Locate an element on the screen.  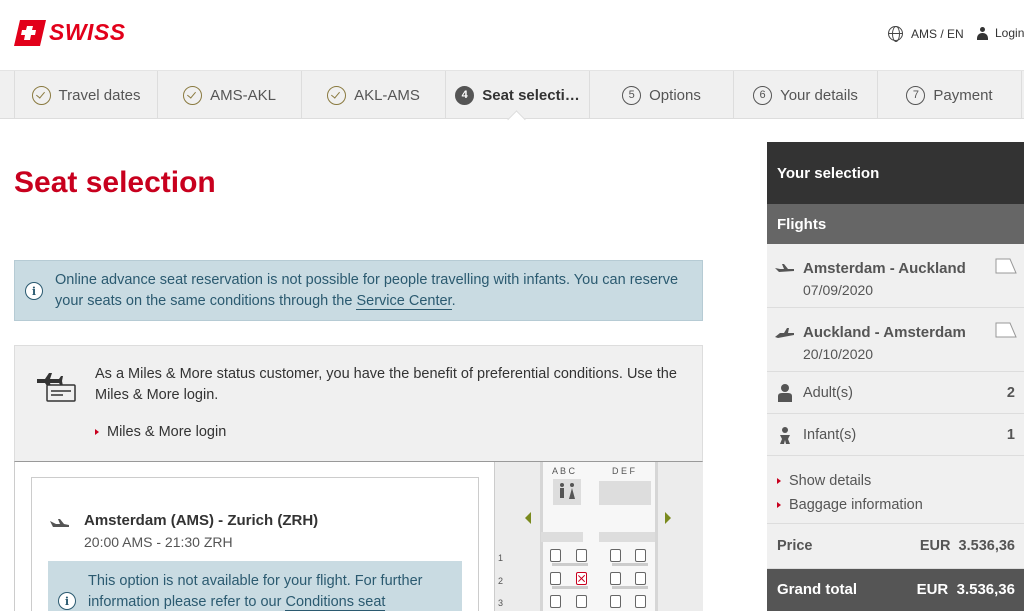
column-letters-right: D E F is located at coordinates (624, 471).